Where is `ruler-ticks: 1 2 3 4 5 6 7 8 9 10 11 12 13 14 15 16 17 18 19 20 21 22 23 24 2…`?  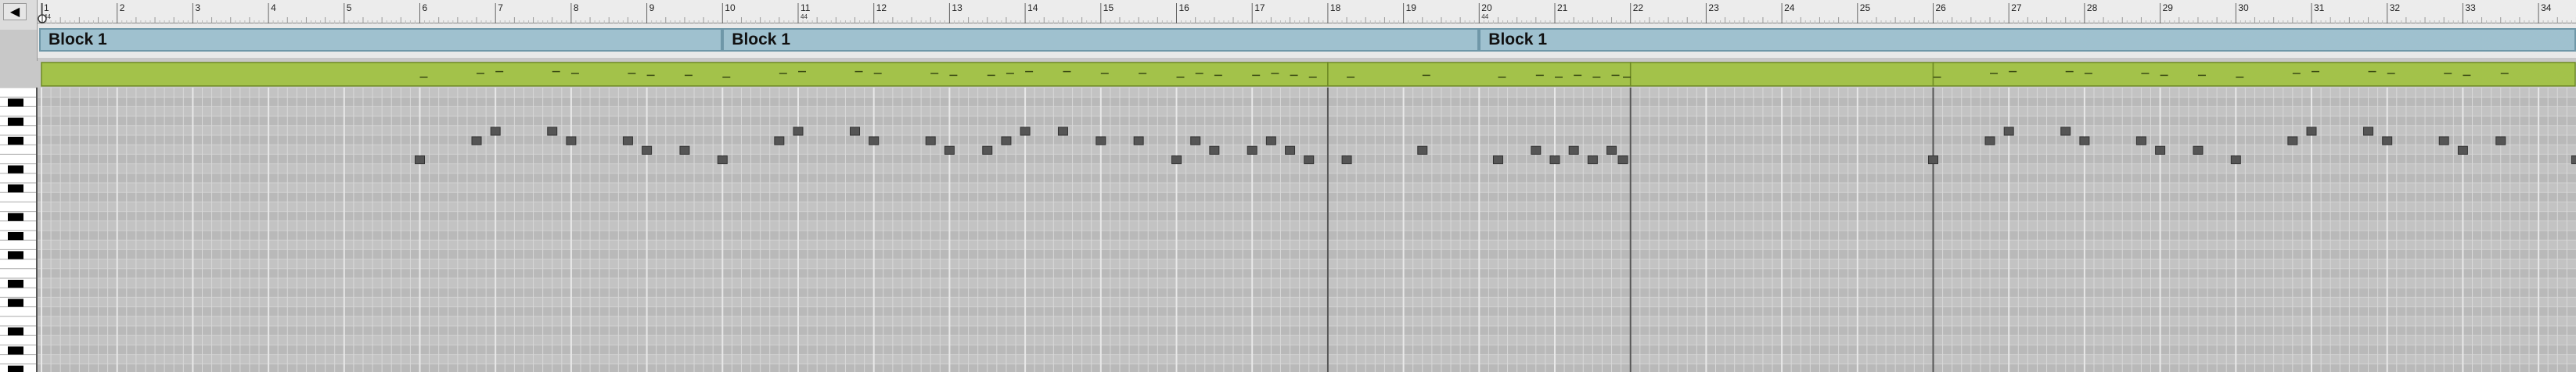
ruler-ticks: 1 2 3 4 5 6 7 8 9 10 11 12 13 14 15 16 17 18 19 20 21 22 23 24 2… is located at coordinates (1307, 12).